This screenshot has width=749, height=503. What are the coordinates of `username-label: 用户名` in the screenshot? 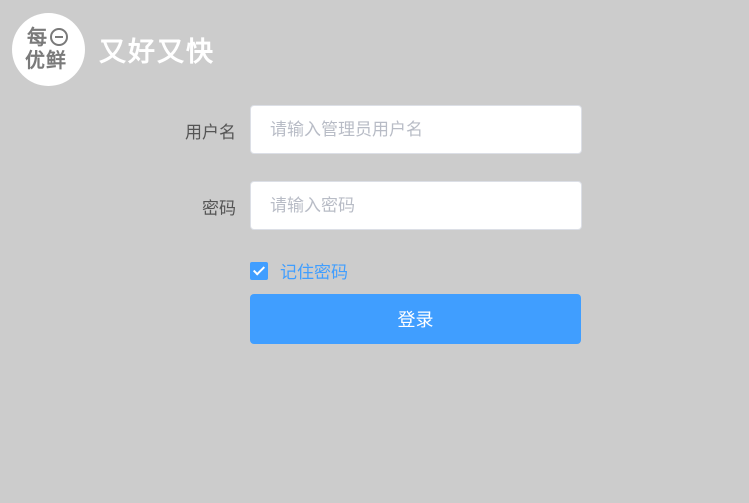 It's located at (210, 133).